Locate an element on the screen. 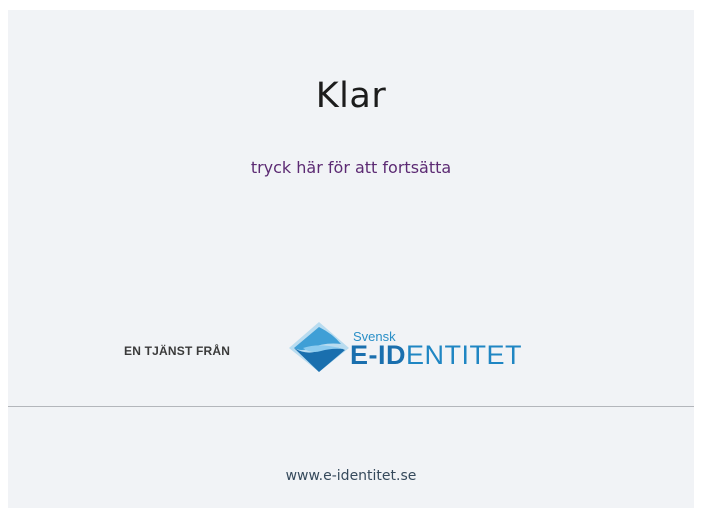  divider is located at coordinates (351, 406).